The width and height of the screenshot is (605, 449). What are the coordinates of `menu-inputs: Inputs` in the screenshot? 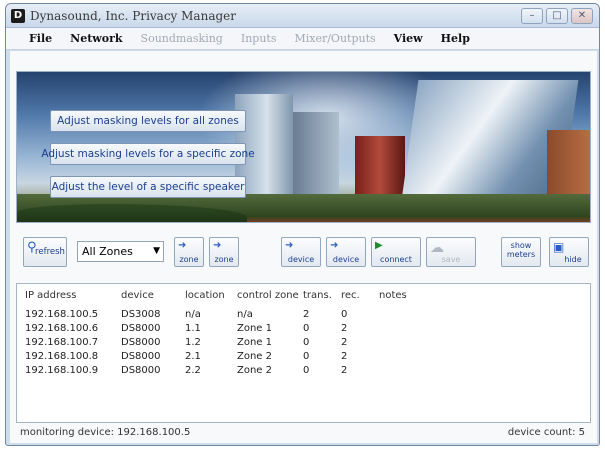 It's located at (259, 38).